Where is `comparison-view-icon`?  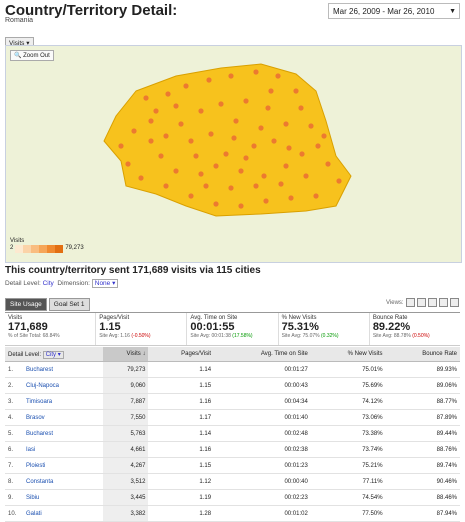 comparison-view-icon is located at coordinates (443, 302).